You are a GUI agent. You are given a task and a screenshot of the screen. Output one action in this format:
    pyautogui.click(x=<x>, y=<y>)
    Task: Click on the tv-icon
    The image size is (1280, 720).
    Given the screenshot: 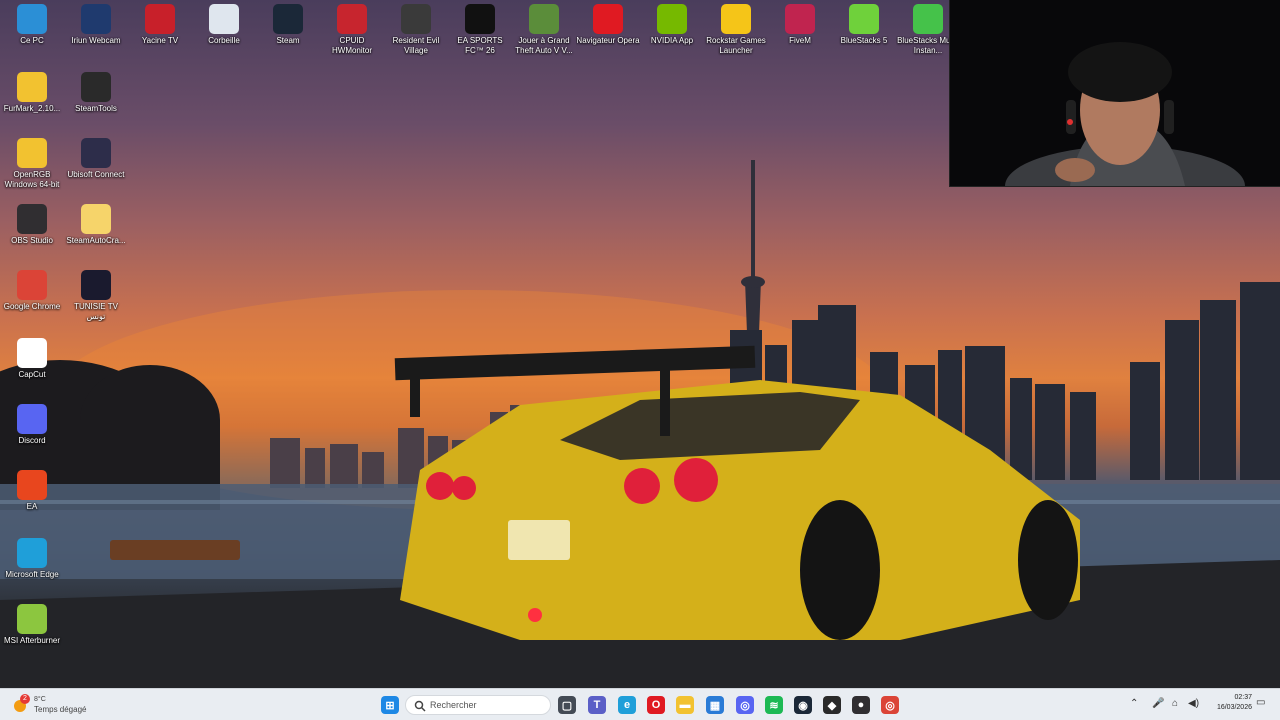 What is the action you would take?
    pyautogui.click(x=160, y=19)
    